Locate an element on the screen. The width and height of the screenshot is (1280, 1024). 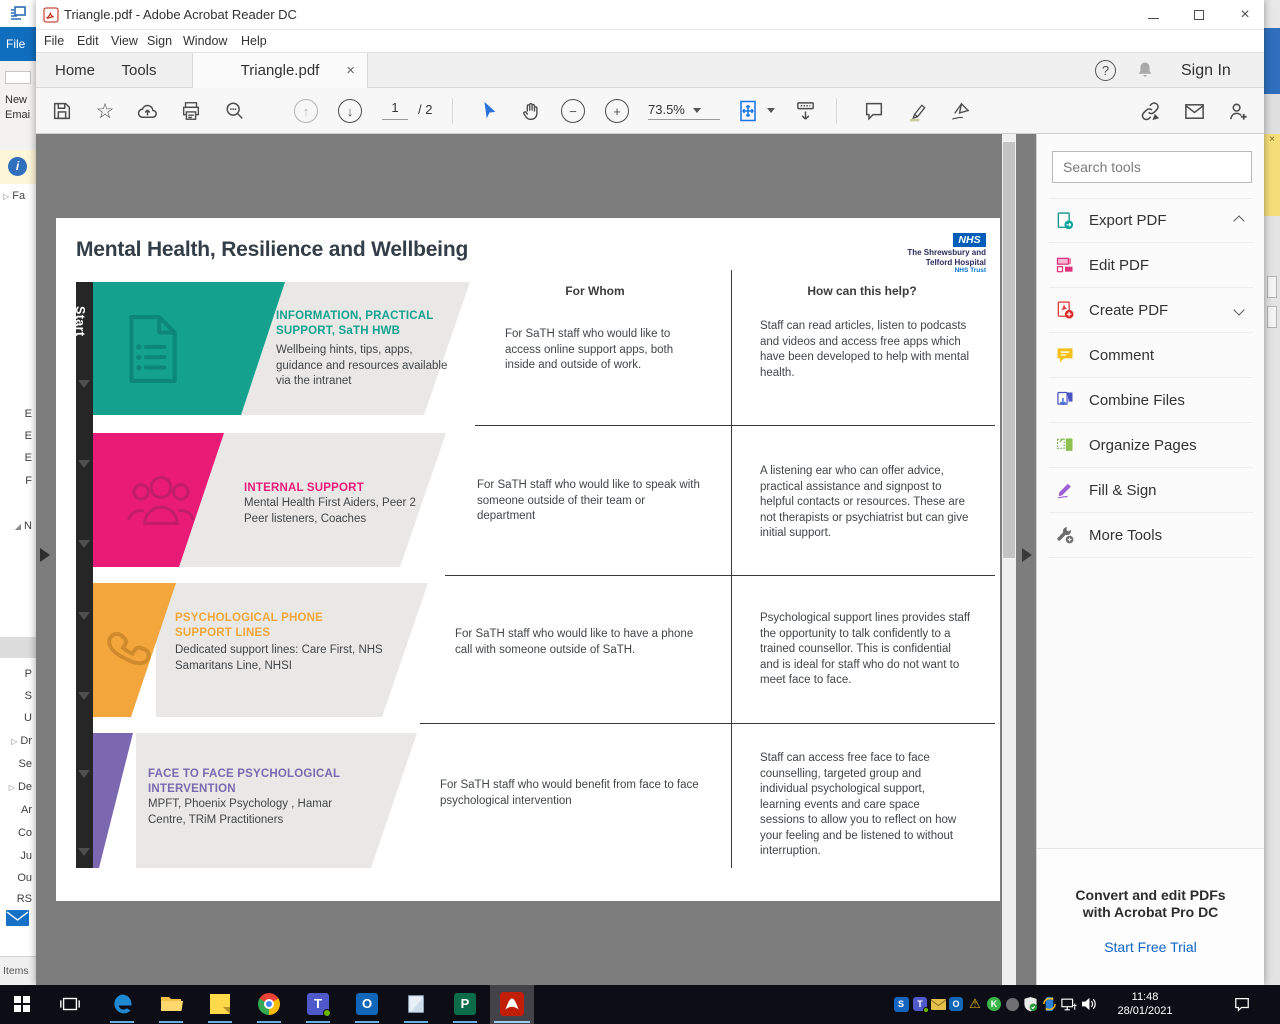
panel-tool-create-pdf: Create PDF is located at coordinates (1151, 310).